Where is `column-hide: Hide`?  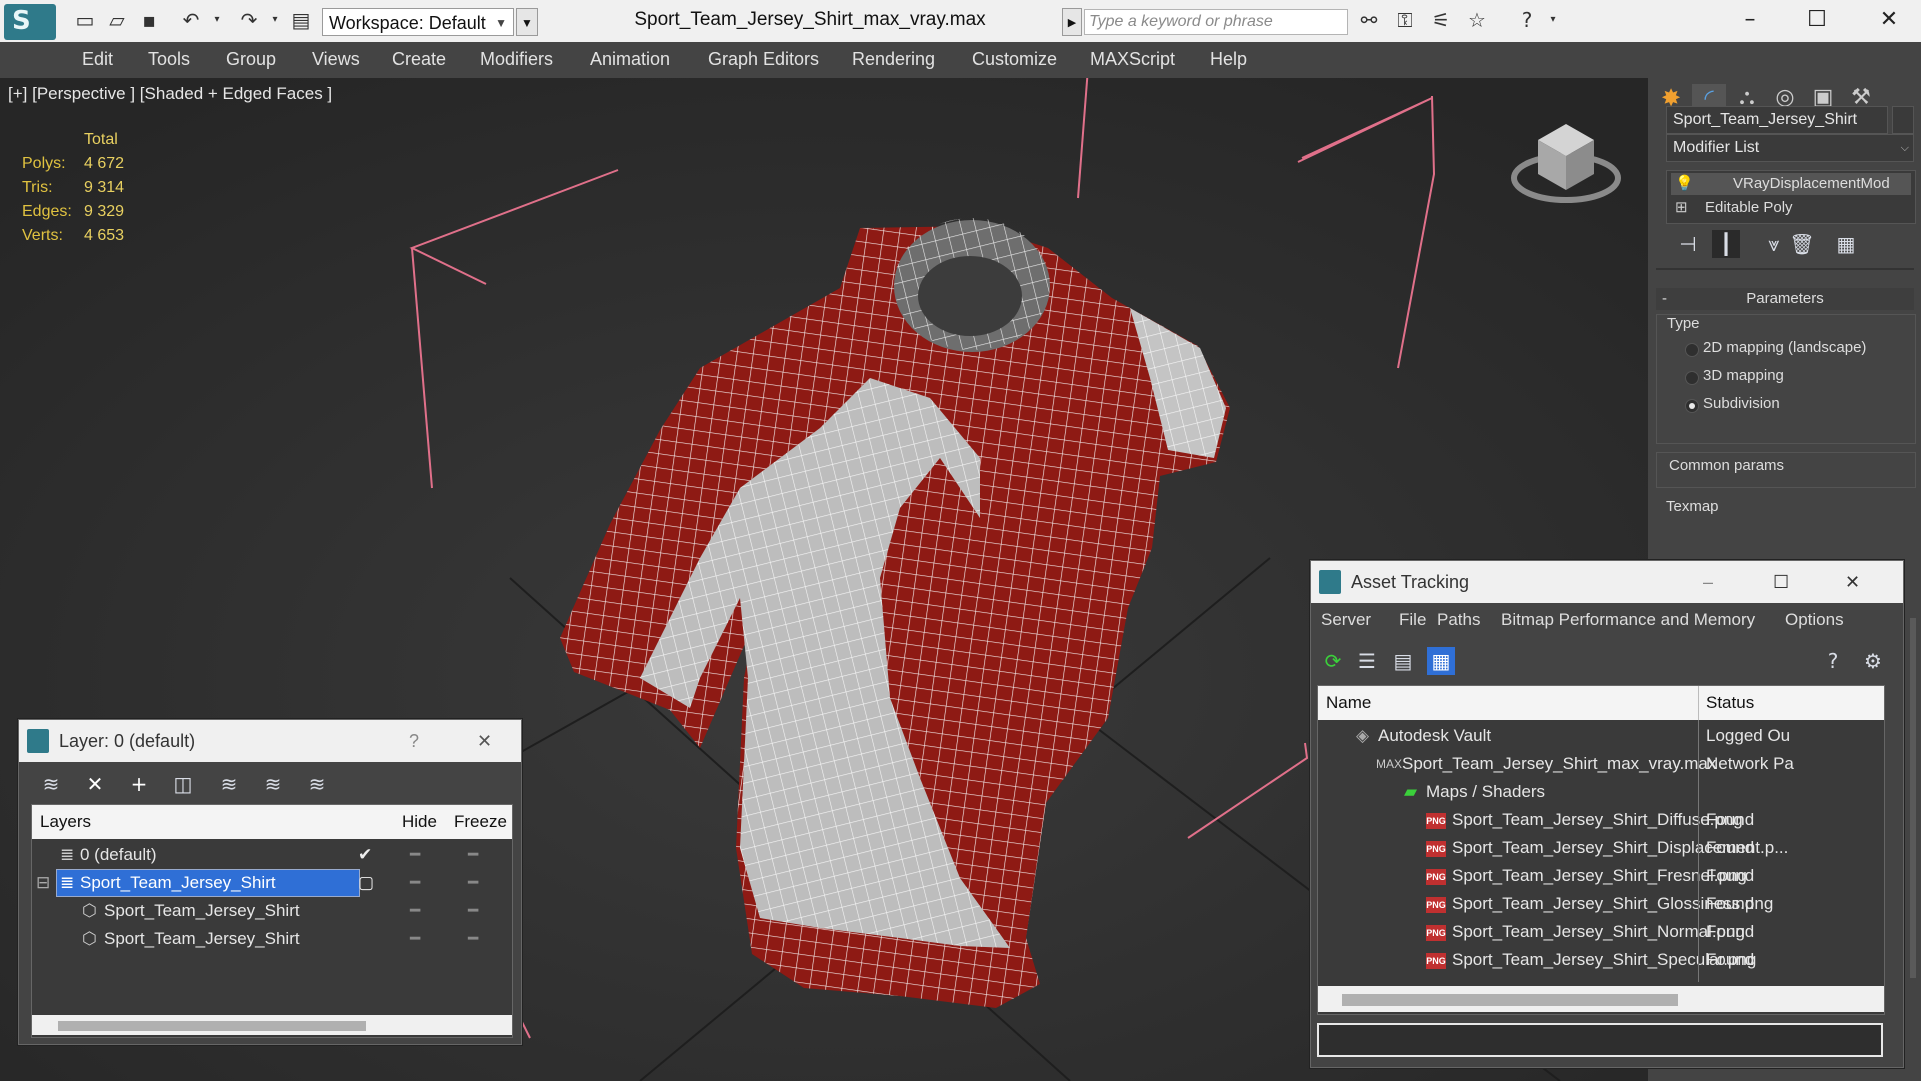
column-hide: Hide is located at coordinates (419, 822).